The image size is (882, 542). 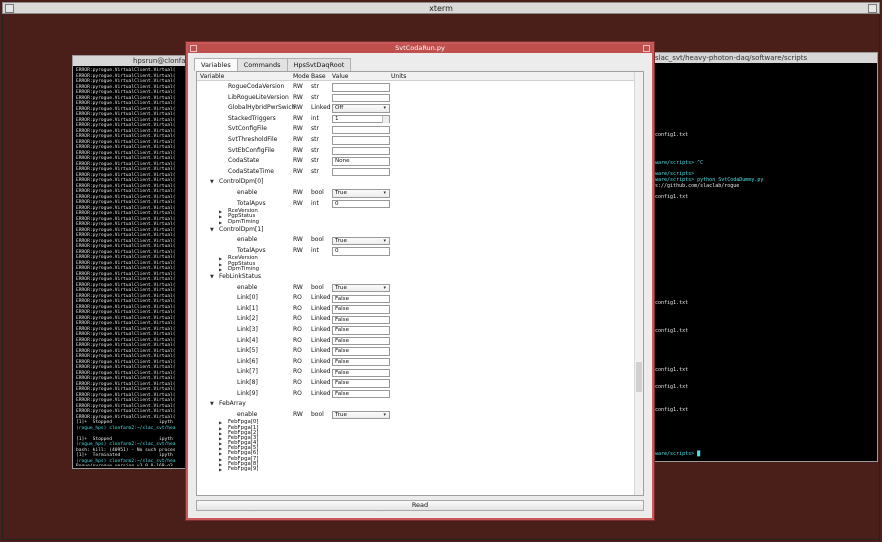 I want to click on tree-variable-row: RogueCodaVersion RW str, so click(x=416, y=87).